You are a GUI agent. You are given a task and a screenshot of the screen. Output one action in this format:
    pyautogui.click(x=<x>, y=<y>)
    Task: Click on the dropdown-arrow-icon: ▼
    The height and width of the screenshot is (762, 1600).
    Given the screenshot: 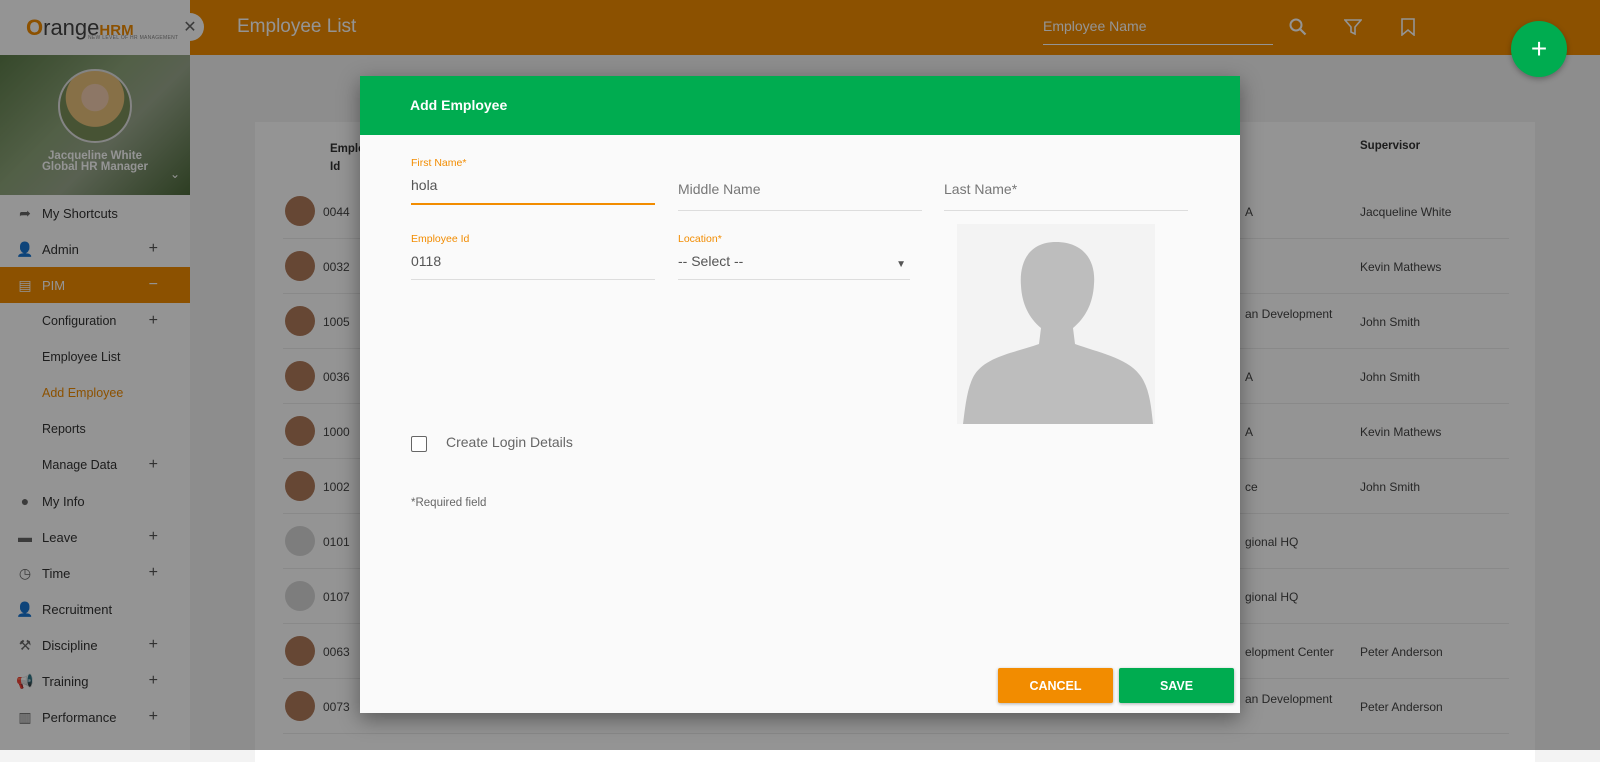 What is the action you would take?
    pyautogui.click(x=901, y=264)
    